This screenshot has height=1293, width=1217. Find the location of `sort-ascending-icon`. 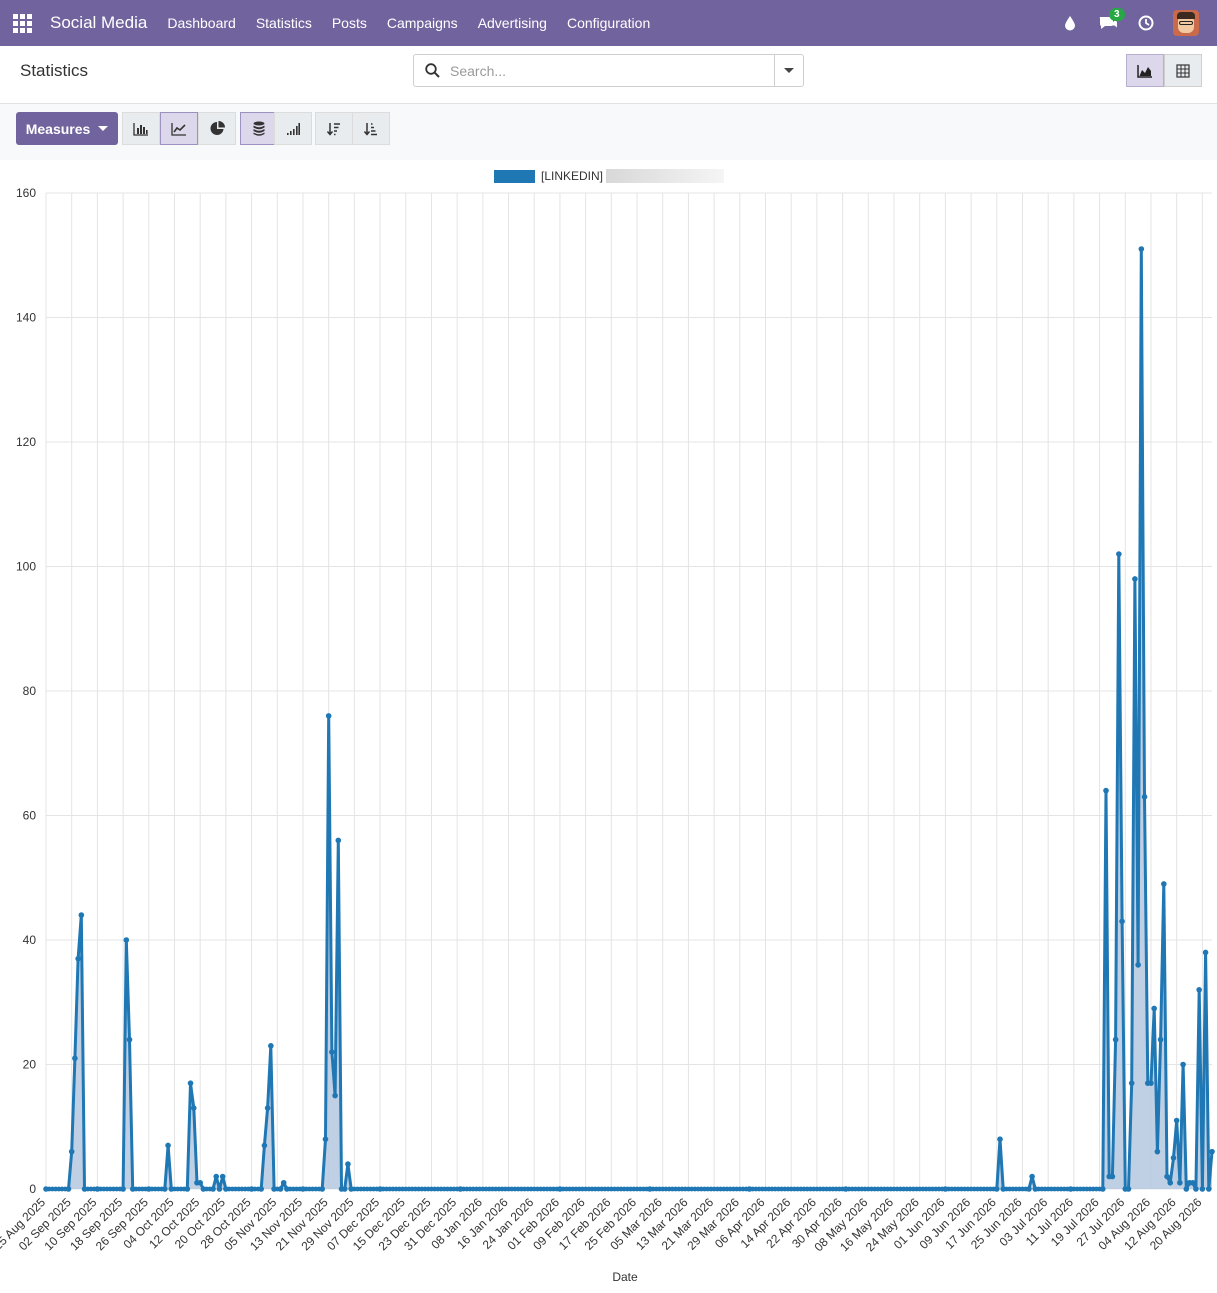

sort-ascending-icon is located at coordinates (371, 128).